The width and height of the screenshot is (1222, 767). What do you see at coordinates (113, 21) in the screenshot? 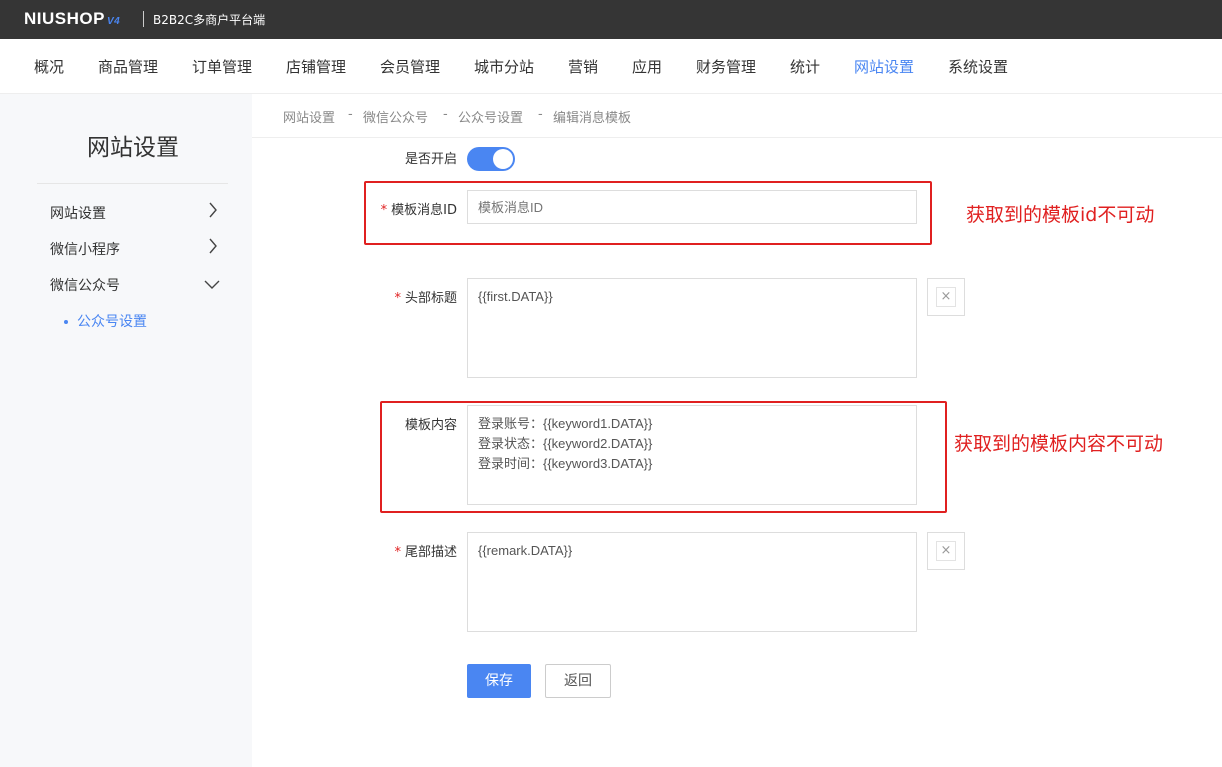
I see `logo-version: V4` at bounding box center [113, 21].